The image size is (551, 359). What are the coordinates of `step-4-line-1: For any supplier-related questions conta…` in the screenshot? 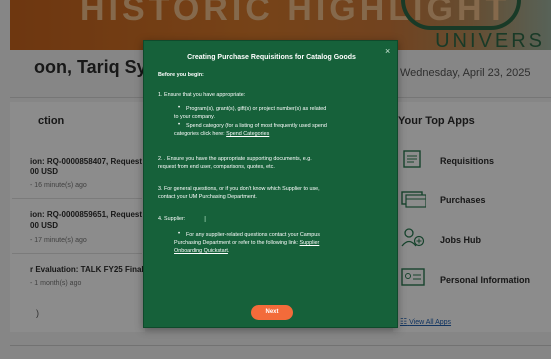 It's located at (253, 235).